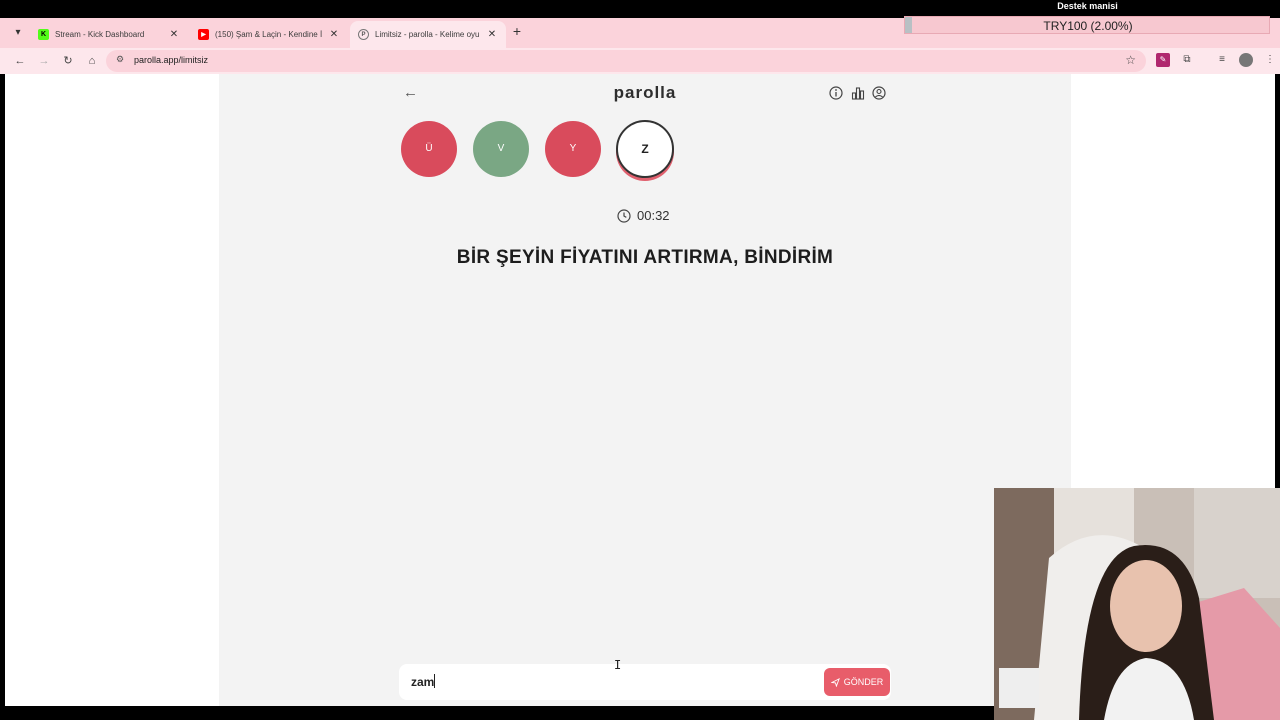 The width and height of the screenshot is (1280, 720). I want to click on forward-icon: →, so click(44, 61).